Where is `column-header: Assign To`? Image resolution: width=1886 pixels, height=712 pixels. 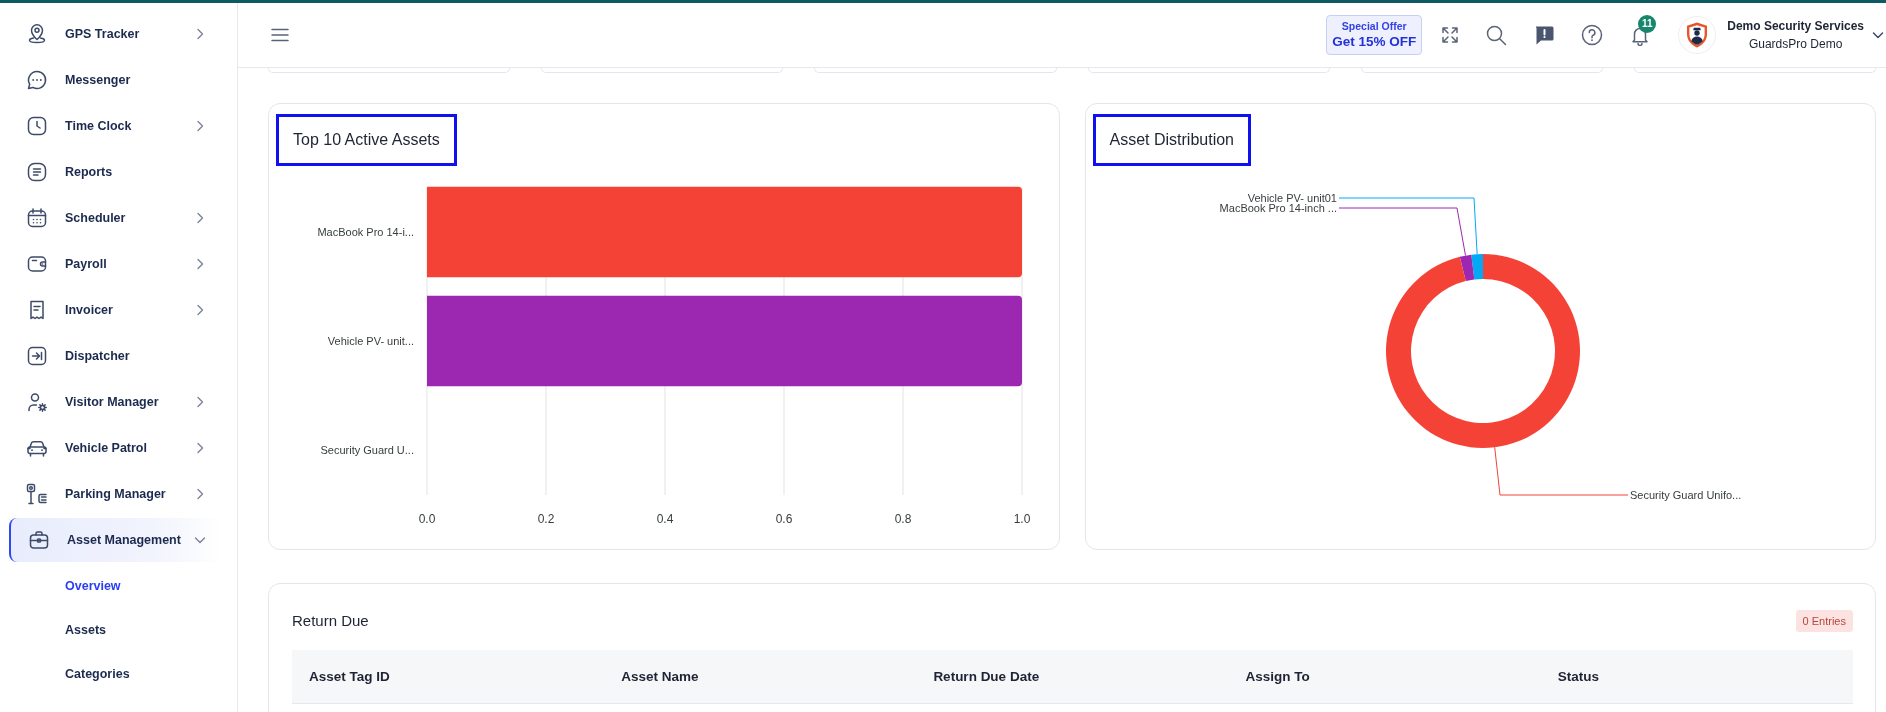 column-header: Assign To is located at coordinates (1384, 677).